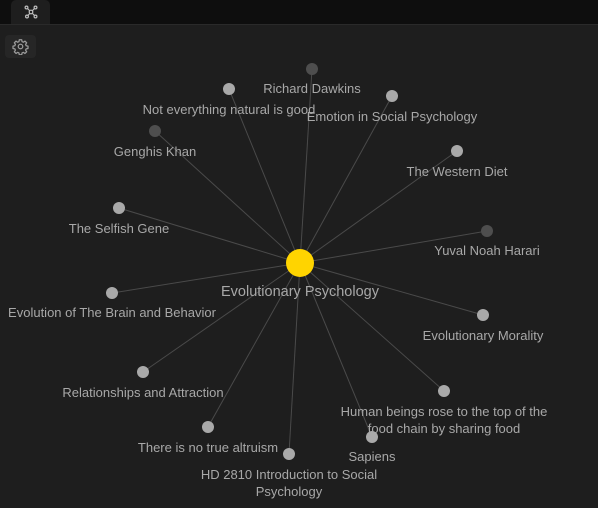  Describe the element at coordinates (300, 263) in the screenshot. I see `graph-node-evolutionary-psychology` at that location.